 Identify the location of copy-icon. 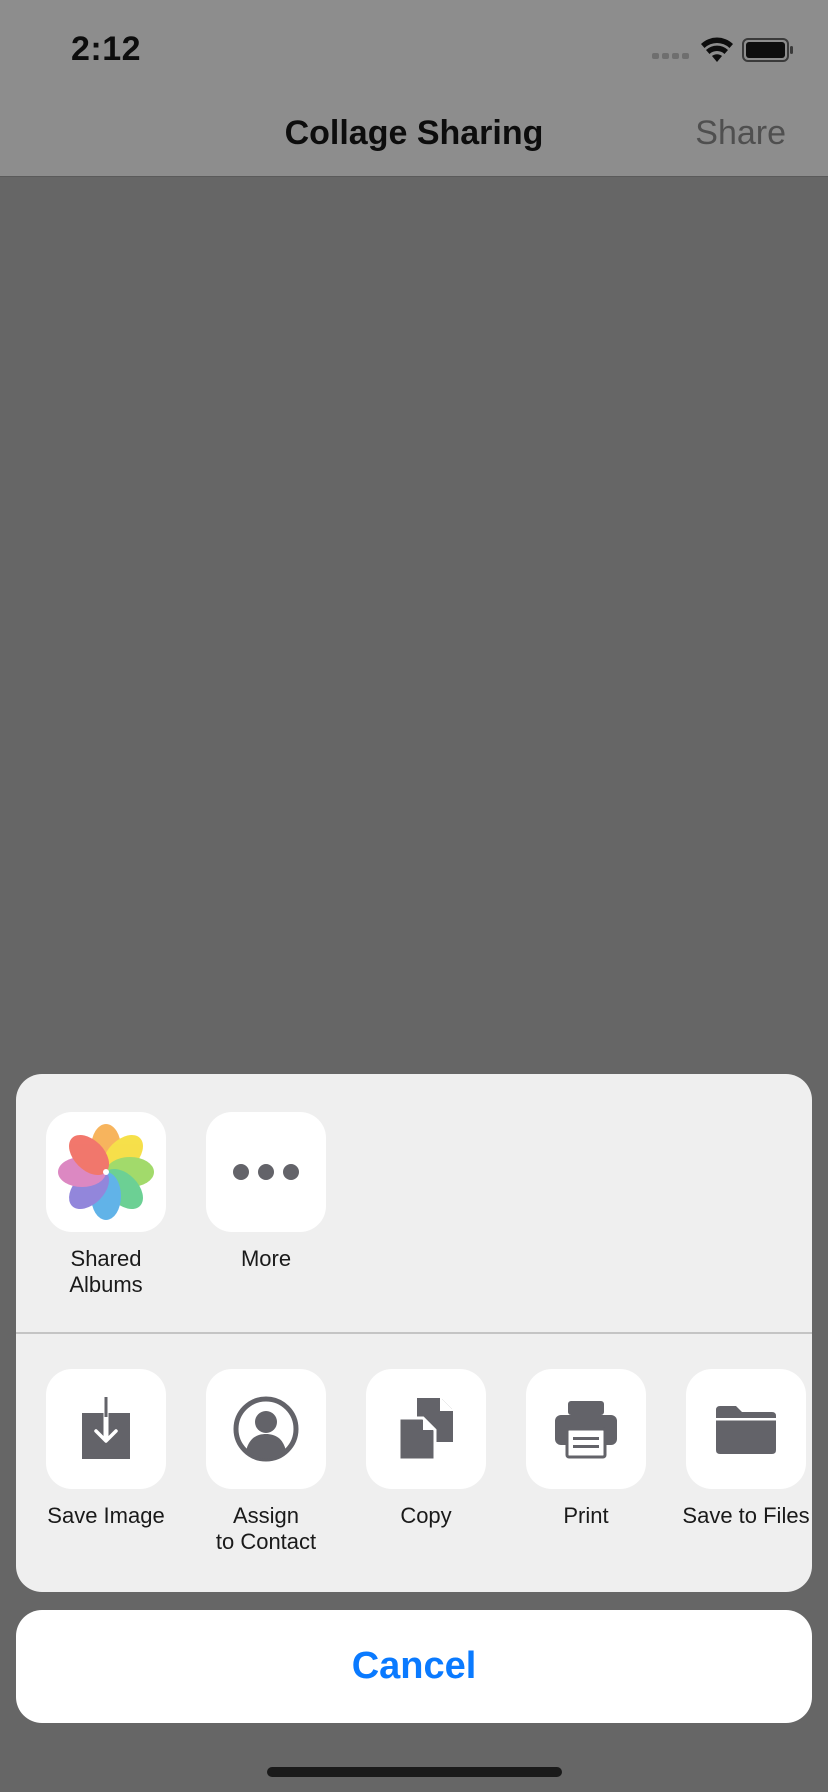
(426, 1429).